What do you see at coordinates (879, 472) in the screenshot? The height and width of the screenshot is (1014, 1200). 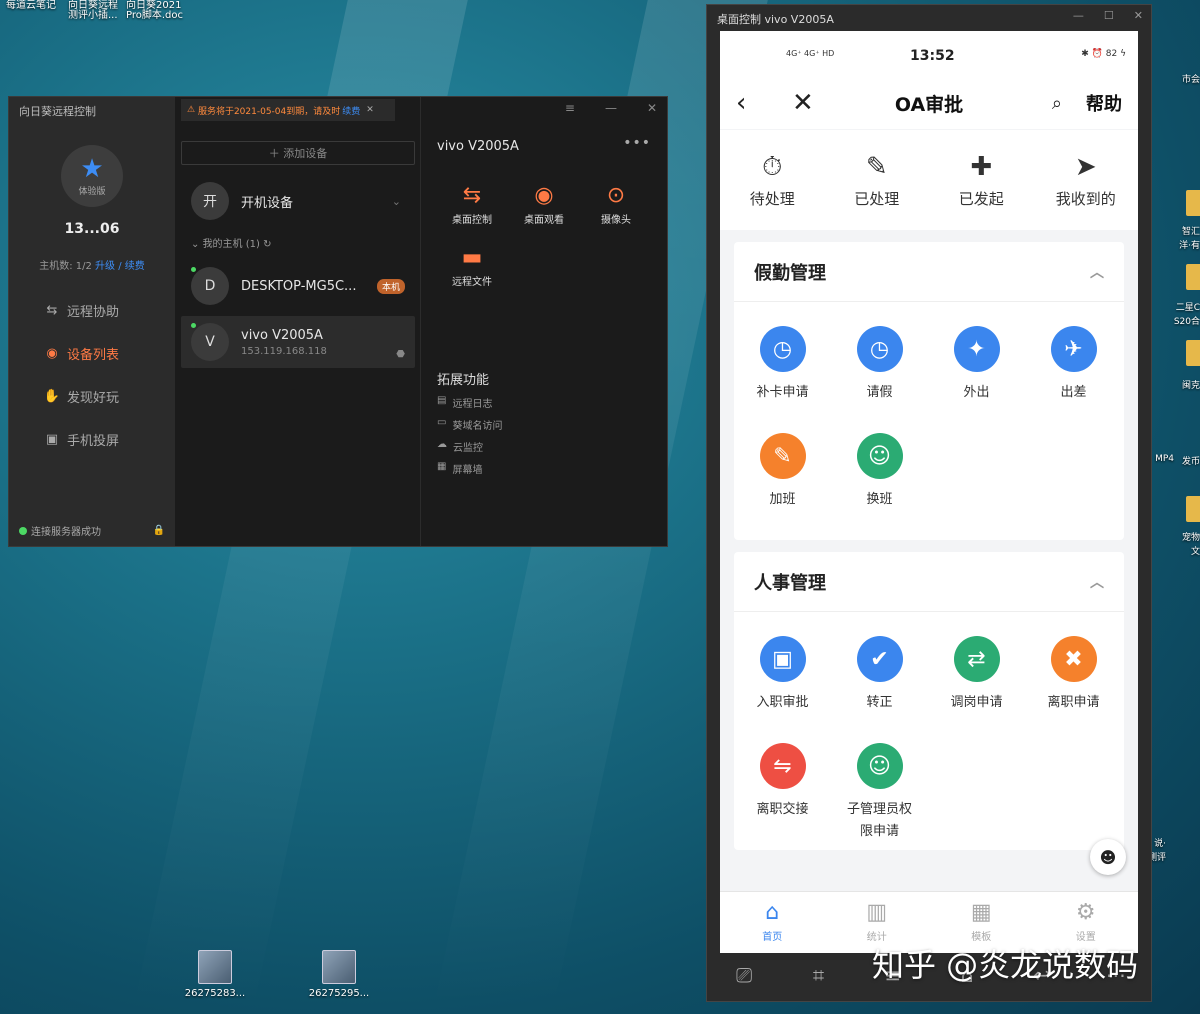 I see `grid-item-shift-swap: ☺ 换班` at bounding box center [879, 472].